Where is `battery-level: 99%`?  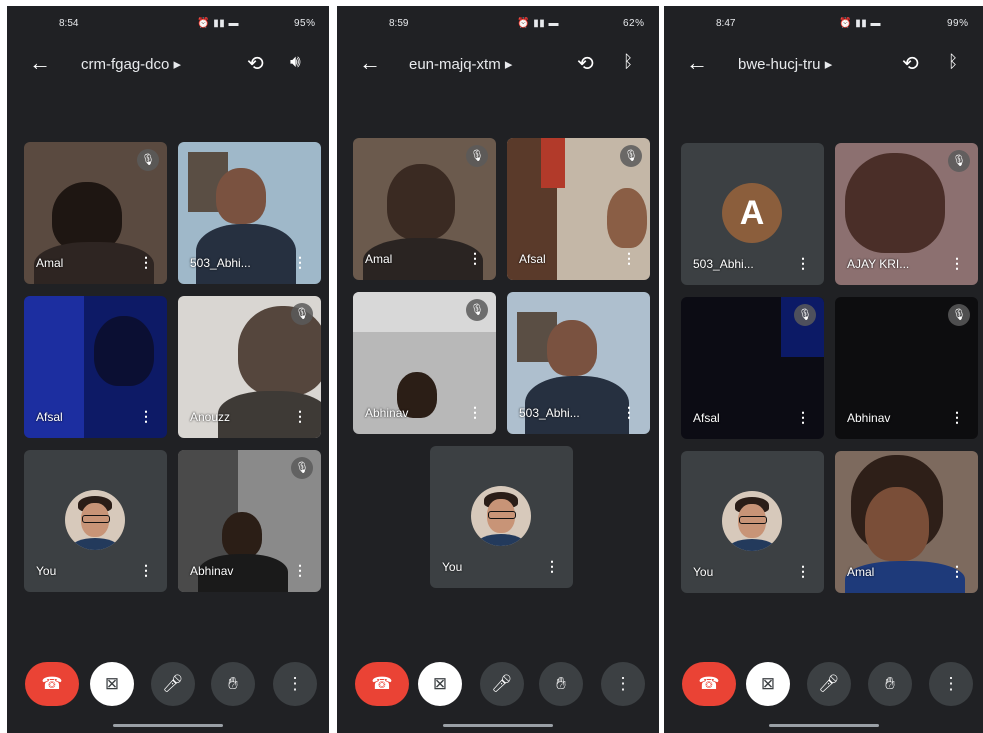
battery-level: 99% is located at coordinates (958, 23).